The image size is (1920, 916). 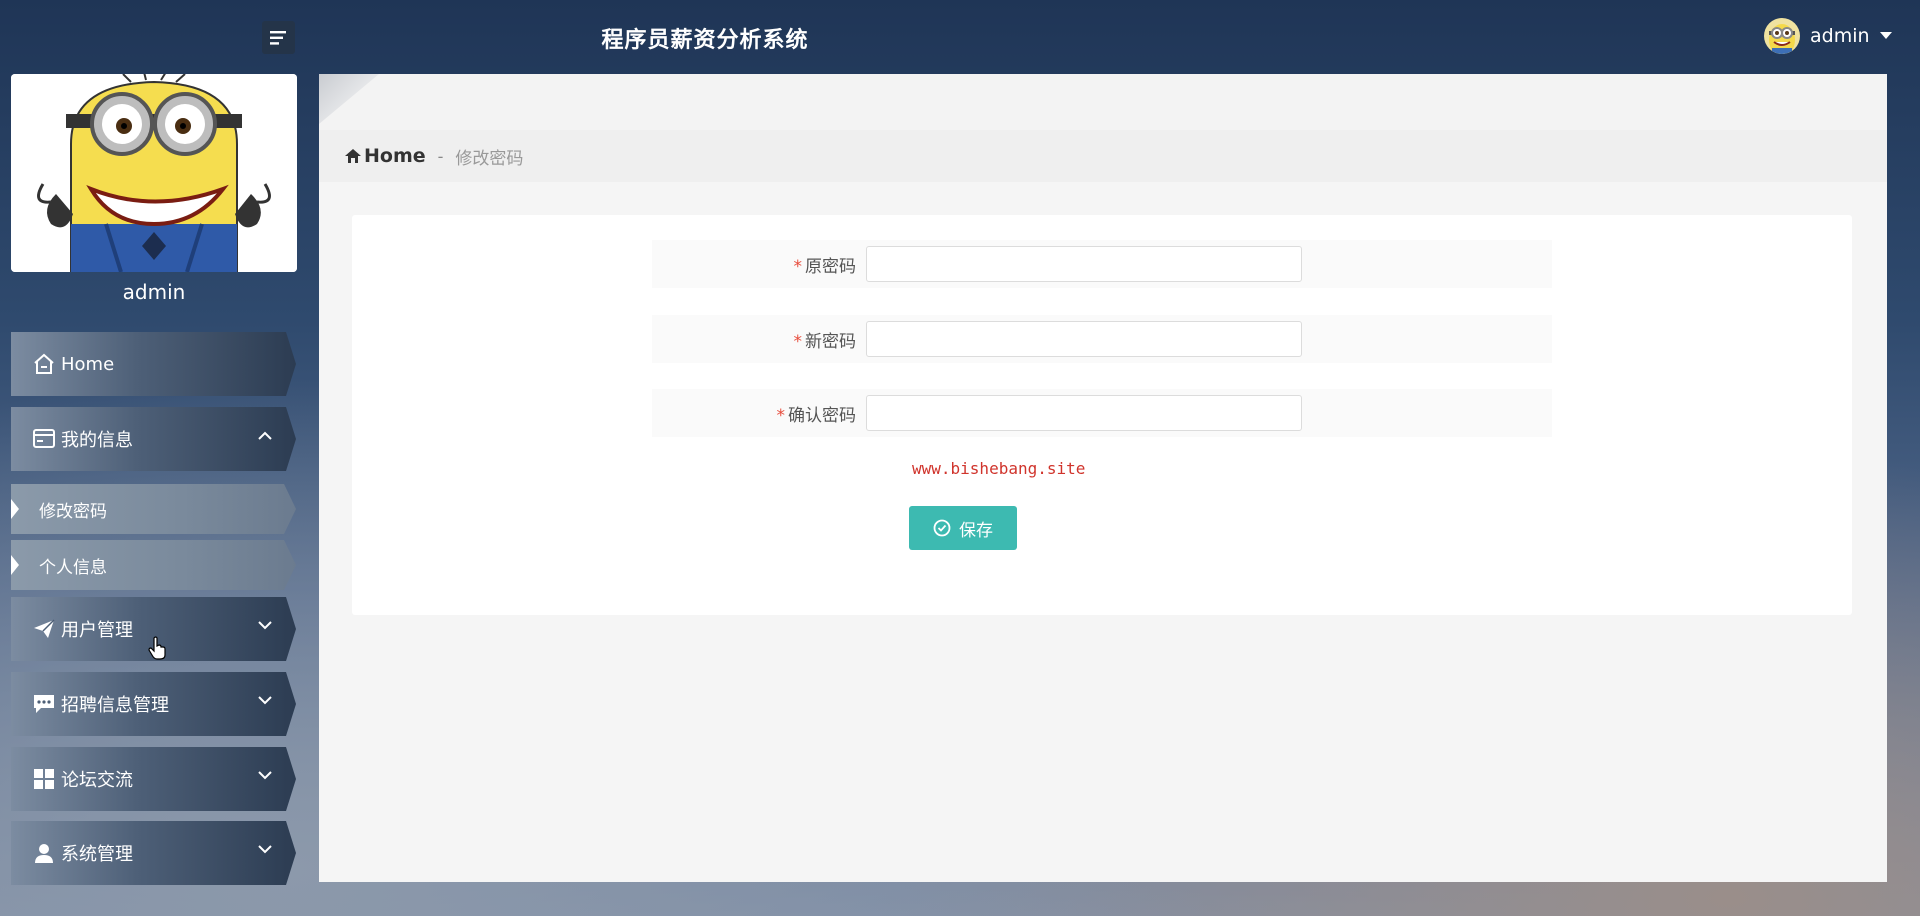 I want to click on confirm-password-label: * 确认密码, so click(x=759, y=413).